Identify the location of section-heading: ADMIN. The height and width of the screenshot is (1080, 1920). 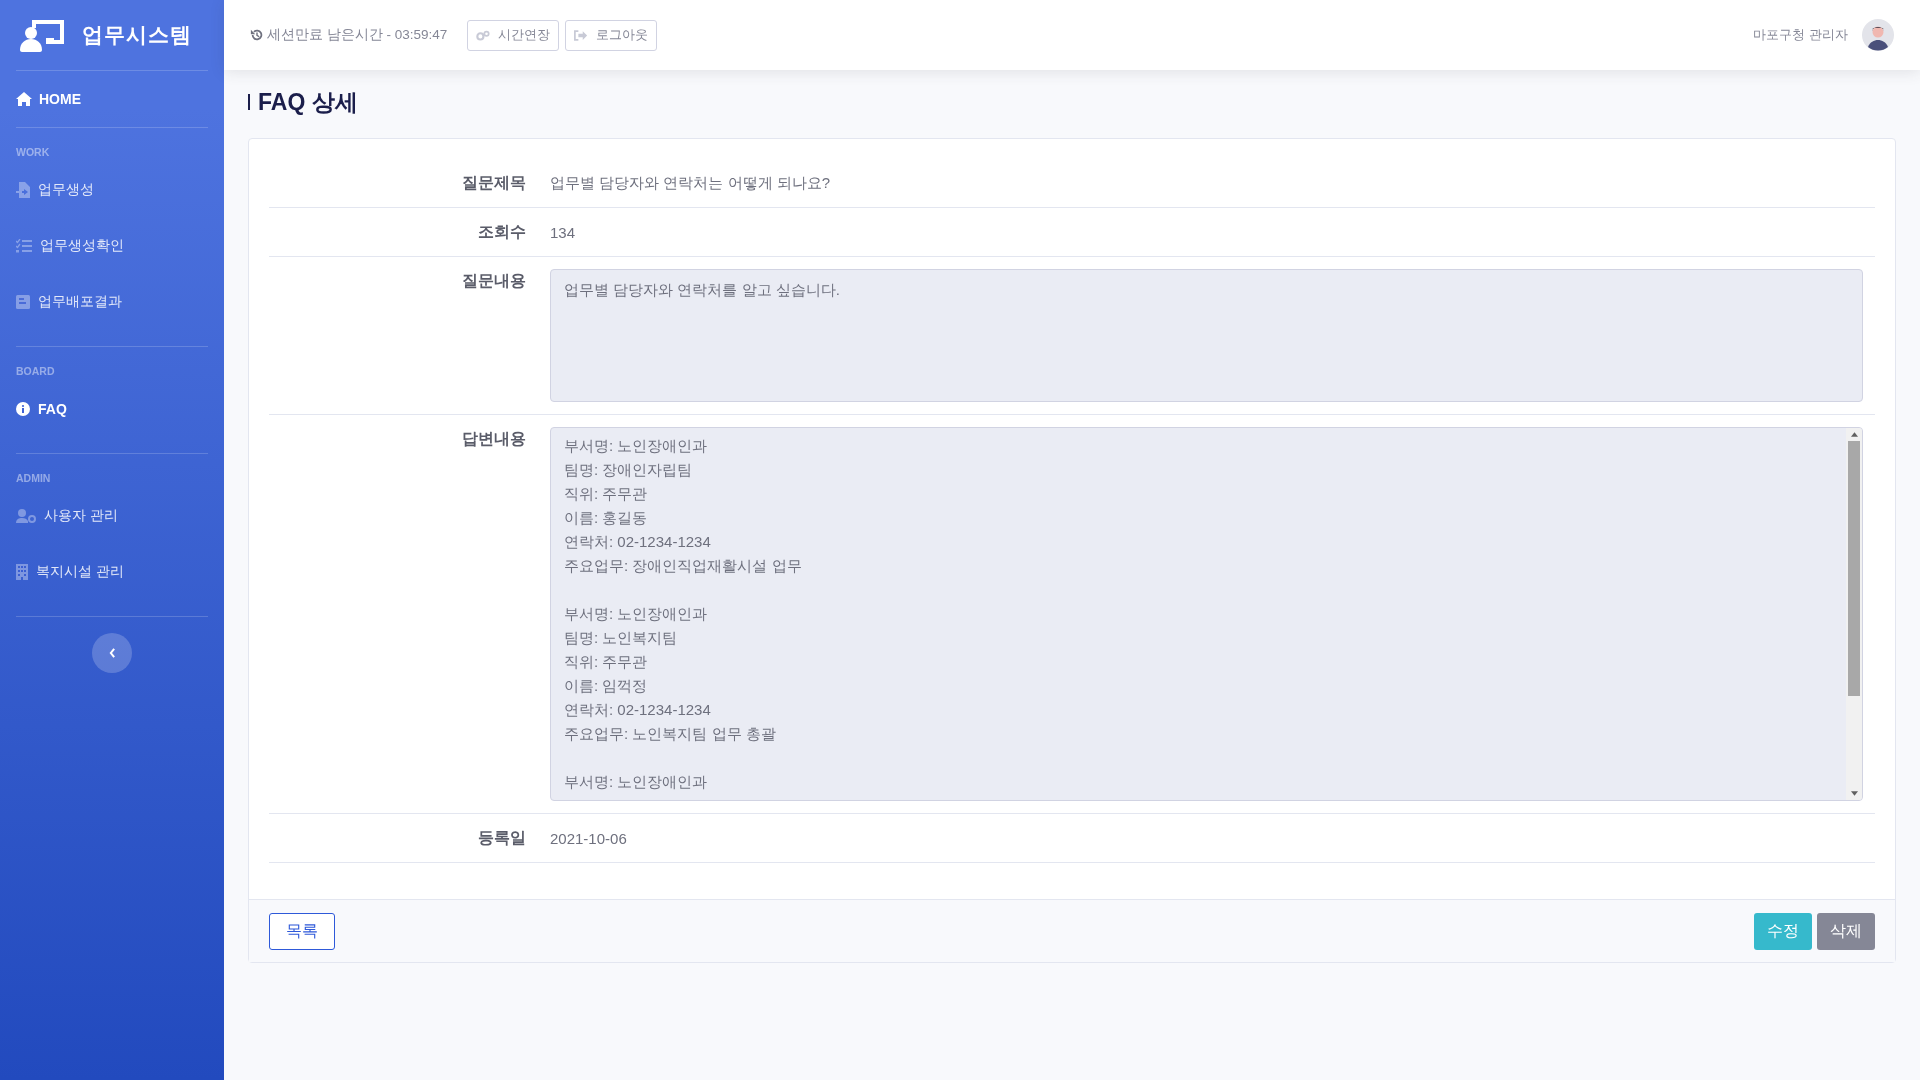
(34, 478).